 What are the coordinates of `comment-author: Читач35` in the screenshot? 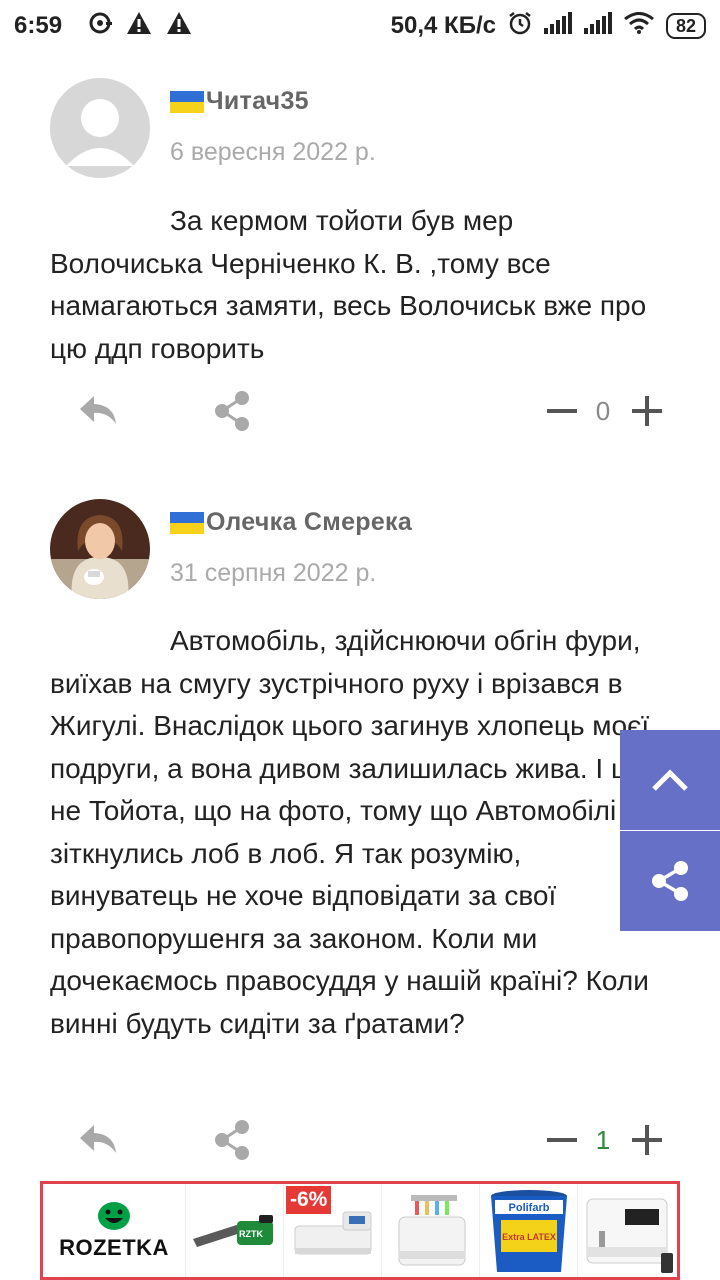 It's located at (239, 101).